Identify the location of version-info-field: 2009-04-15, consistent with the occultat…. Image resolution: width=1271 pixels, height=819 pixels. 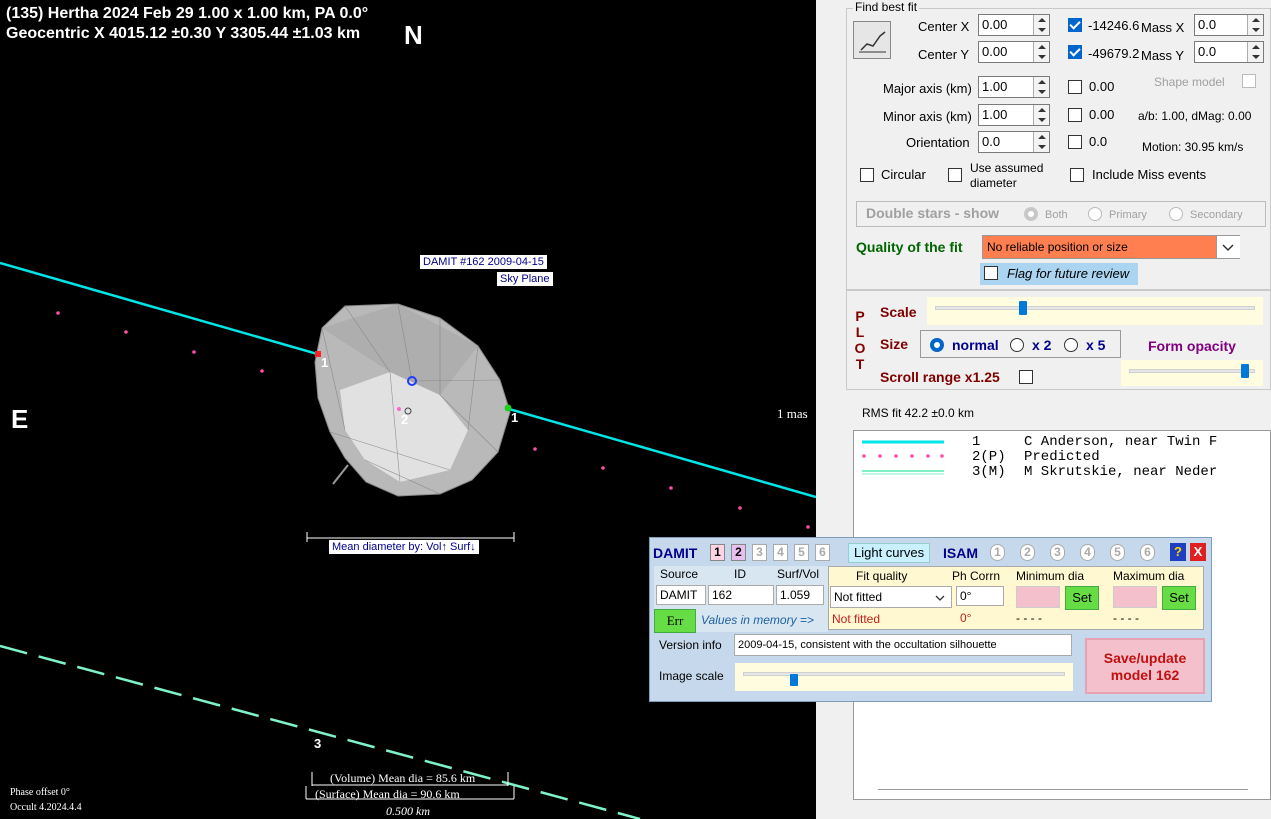
(903, 645).